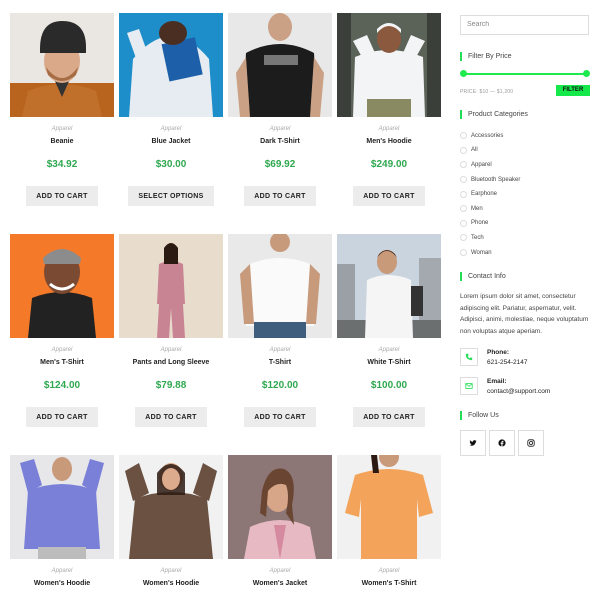 The width and height of the screenshot is (600, 600). Describe the element at coordinates (171, 196) in the screenshot. I see `select-options-button: SELECT OPTIONS` at that location.